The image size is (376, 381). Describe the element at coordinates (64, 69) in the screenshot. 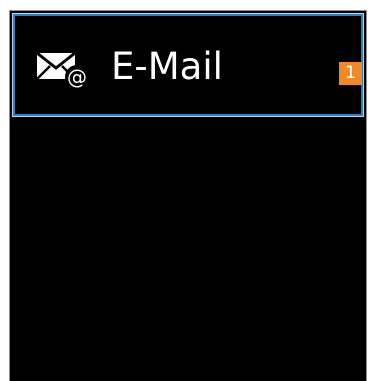

I see `email-at-icon: @` at that location.